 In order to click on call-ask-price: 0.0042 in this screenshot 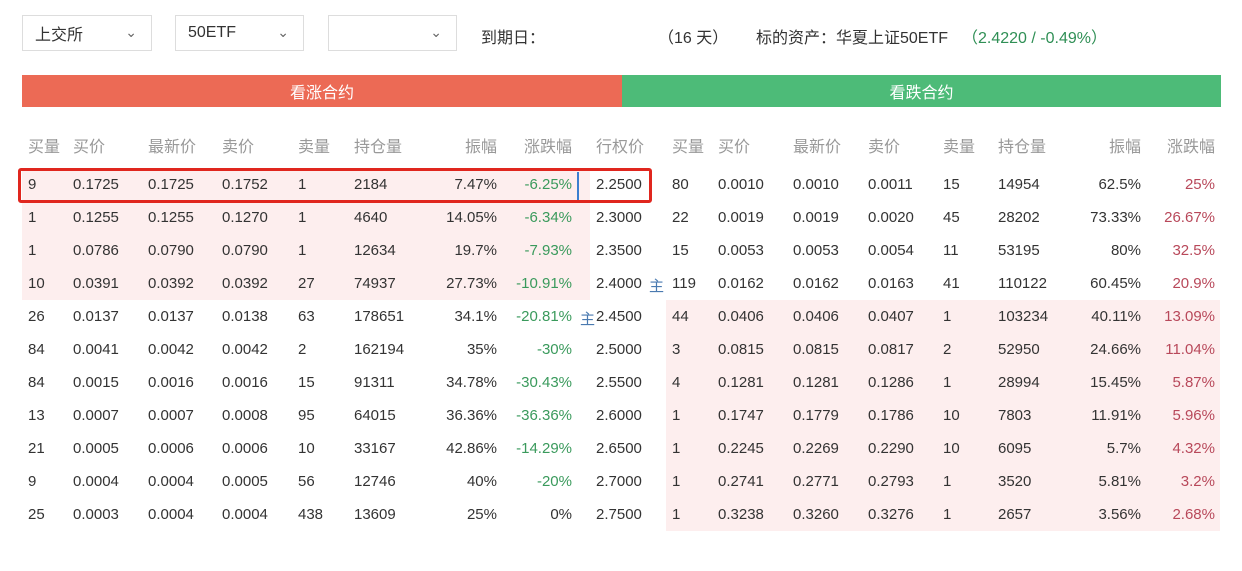, I will do `click(245, 349)`.